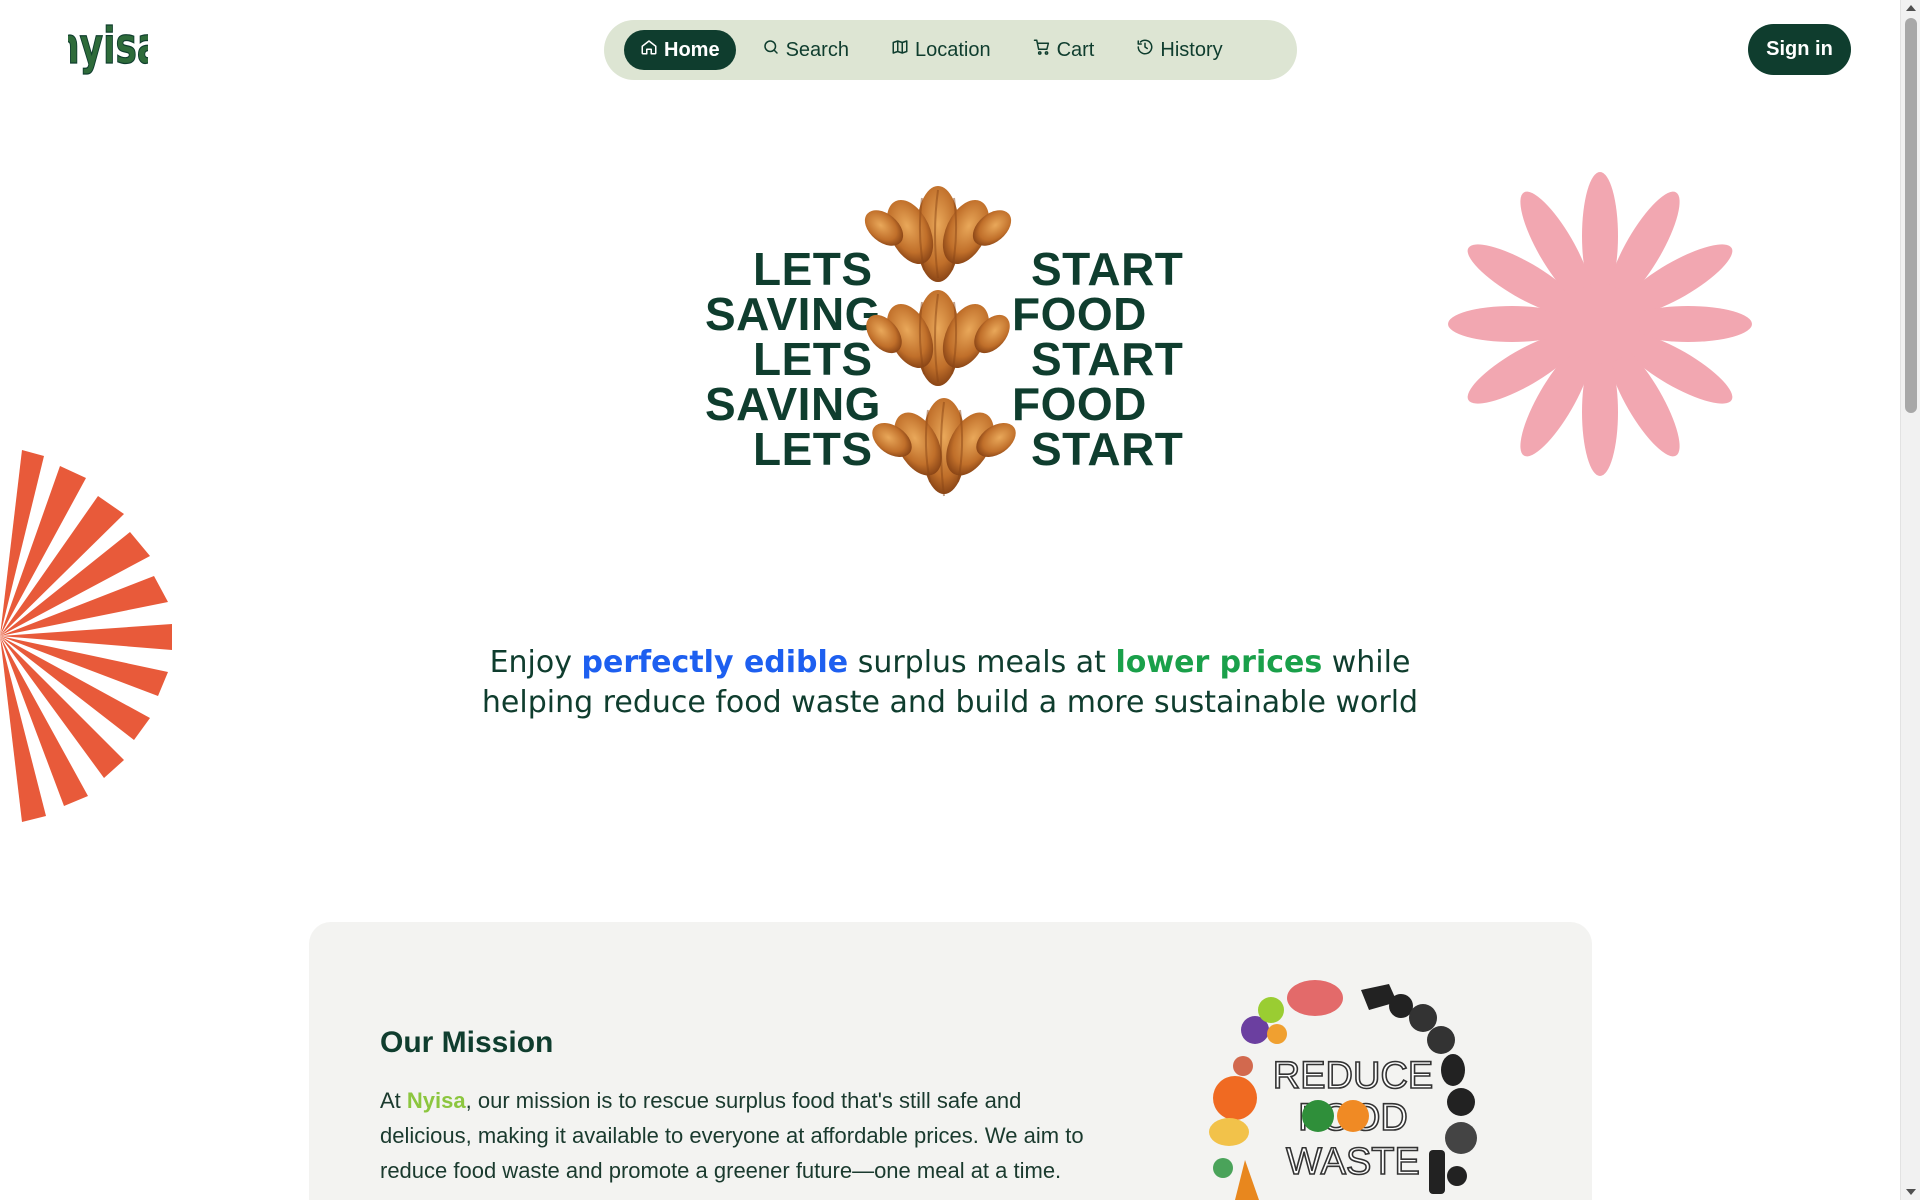 This screenshot has height=1200, width=1920. Describe the element at coordinates (436, 1100) in the screenshot. I see `mission-brand: Nyisa` at that location.